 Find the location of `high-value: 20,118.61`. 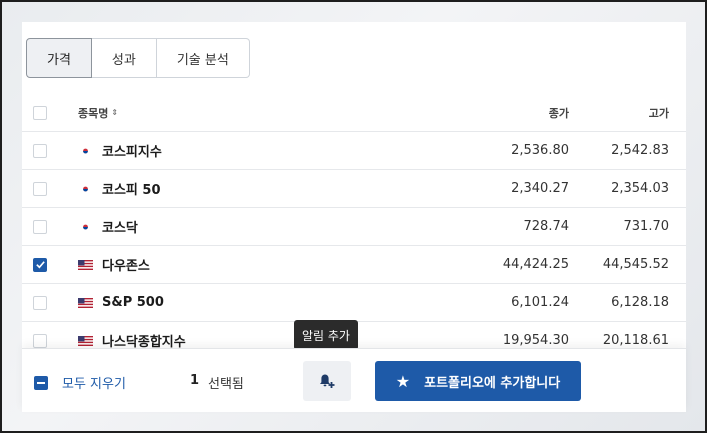

high-value: 20,118.61 is located at coordinates (635, 340).